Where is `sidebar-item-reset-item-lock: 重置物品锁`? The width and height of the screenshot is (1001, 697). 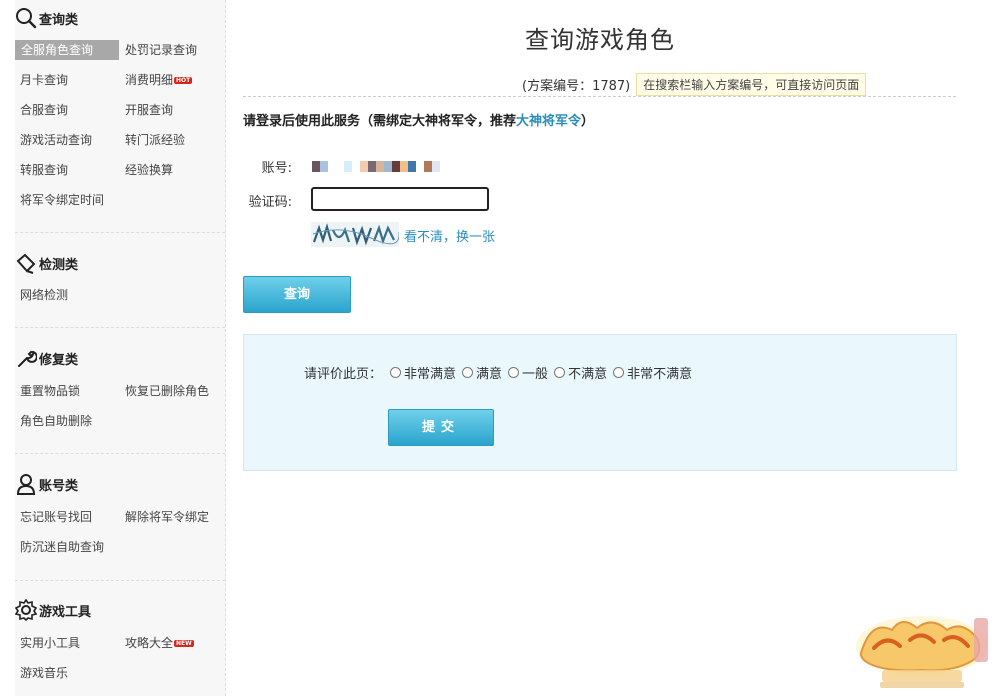
sidebar-item-reset-item-lock: 重置物品锁 is located at coordinates (50, 391).